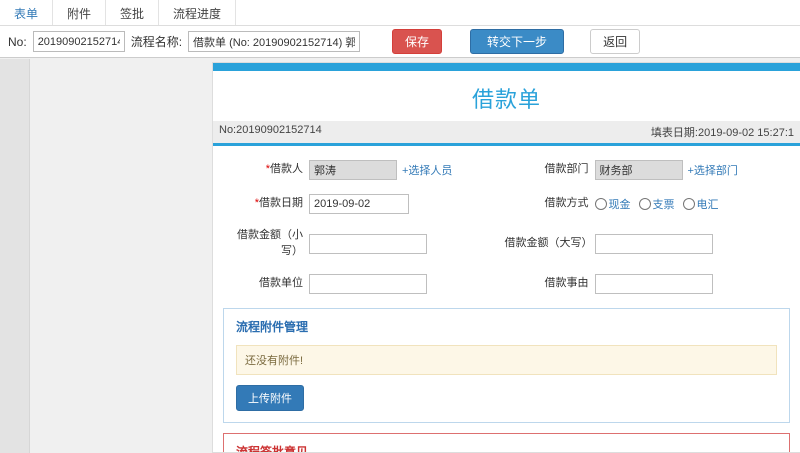  What do you see at coordinates (566, 282) in the screenshot?
I see `reason-label: 借款事由` at bounding box center [566, 282].